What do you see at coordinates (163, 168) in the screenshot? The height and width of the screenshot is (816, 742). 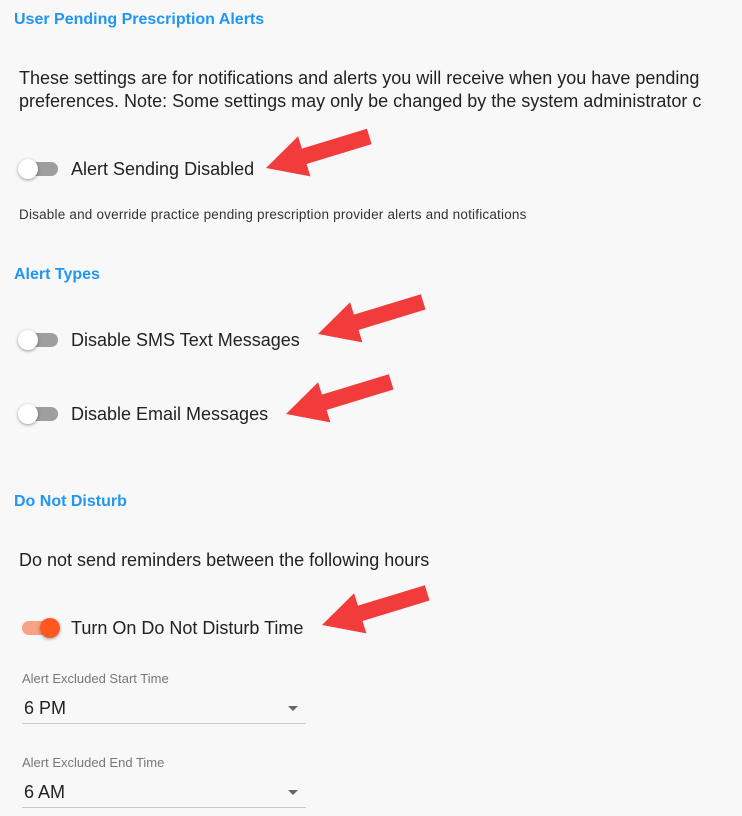 I see `alert-sending-label: Alert Sending Disabled` at bounding box center [163, 168].